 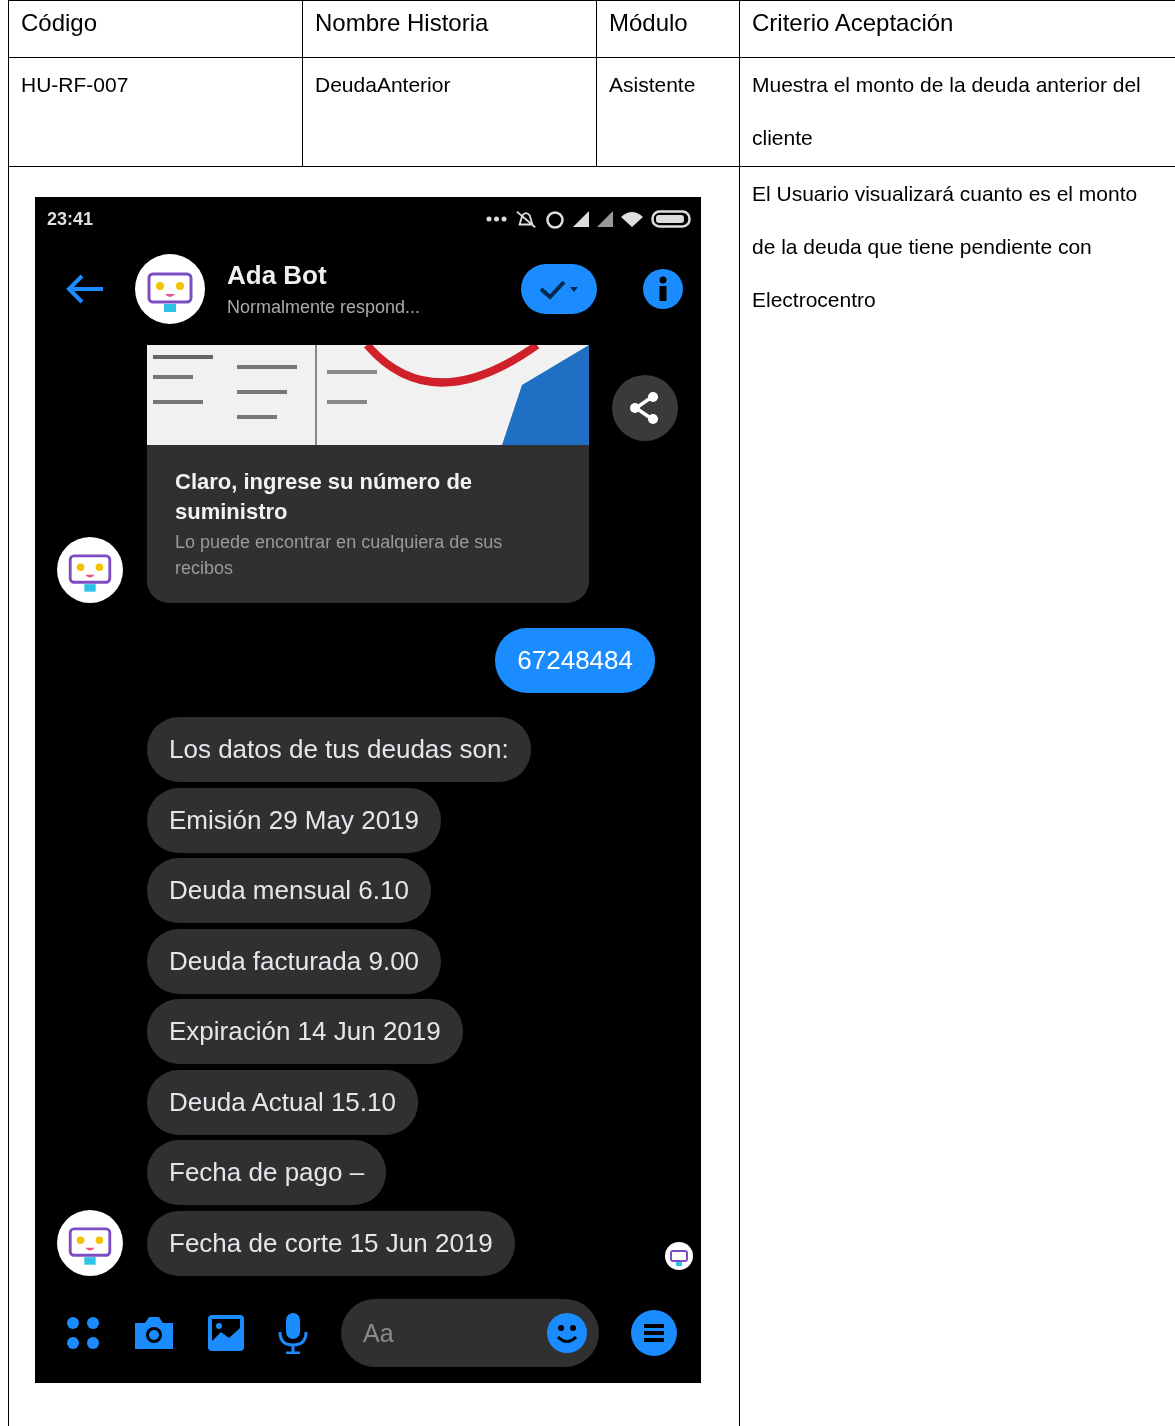 What do you see at coordinates (654, 1333) in the screenshot?
I see `menu-icon` at bounding box center [654, 1333].